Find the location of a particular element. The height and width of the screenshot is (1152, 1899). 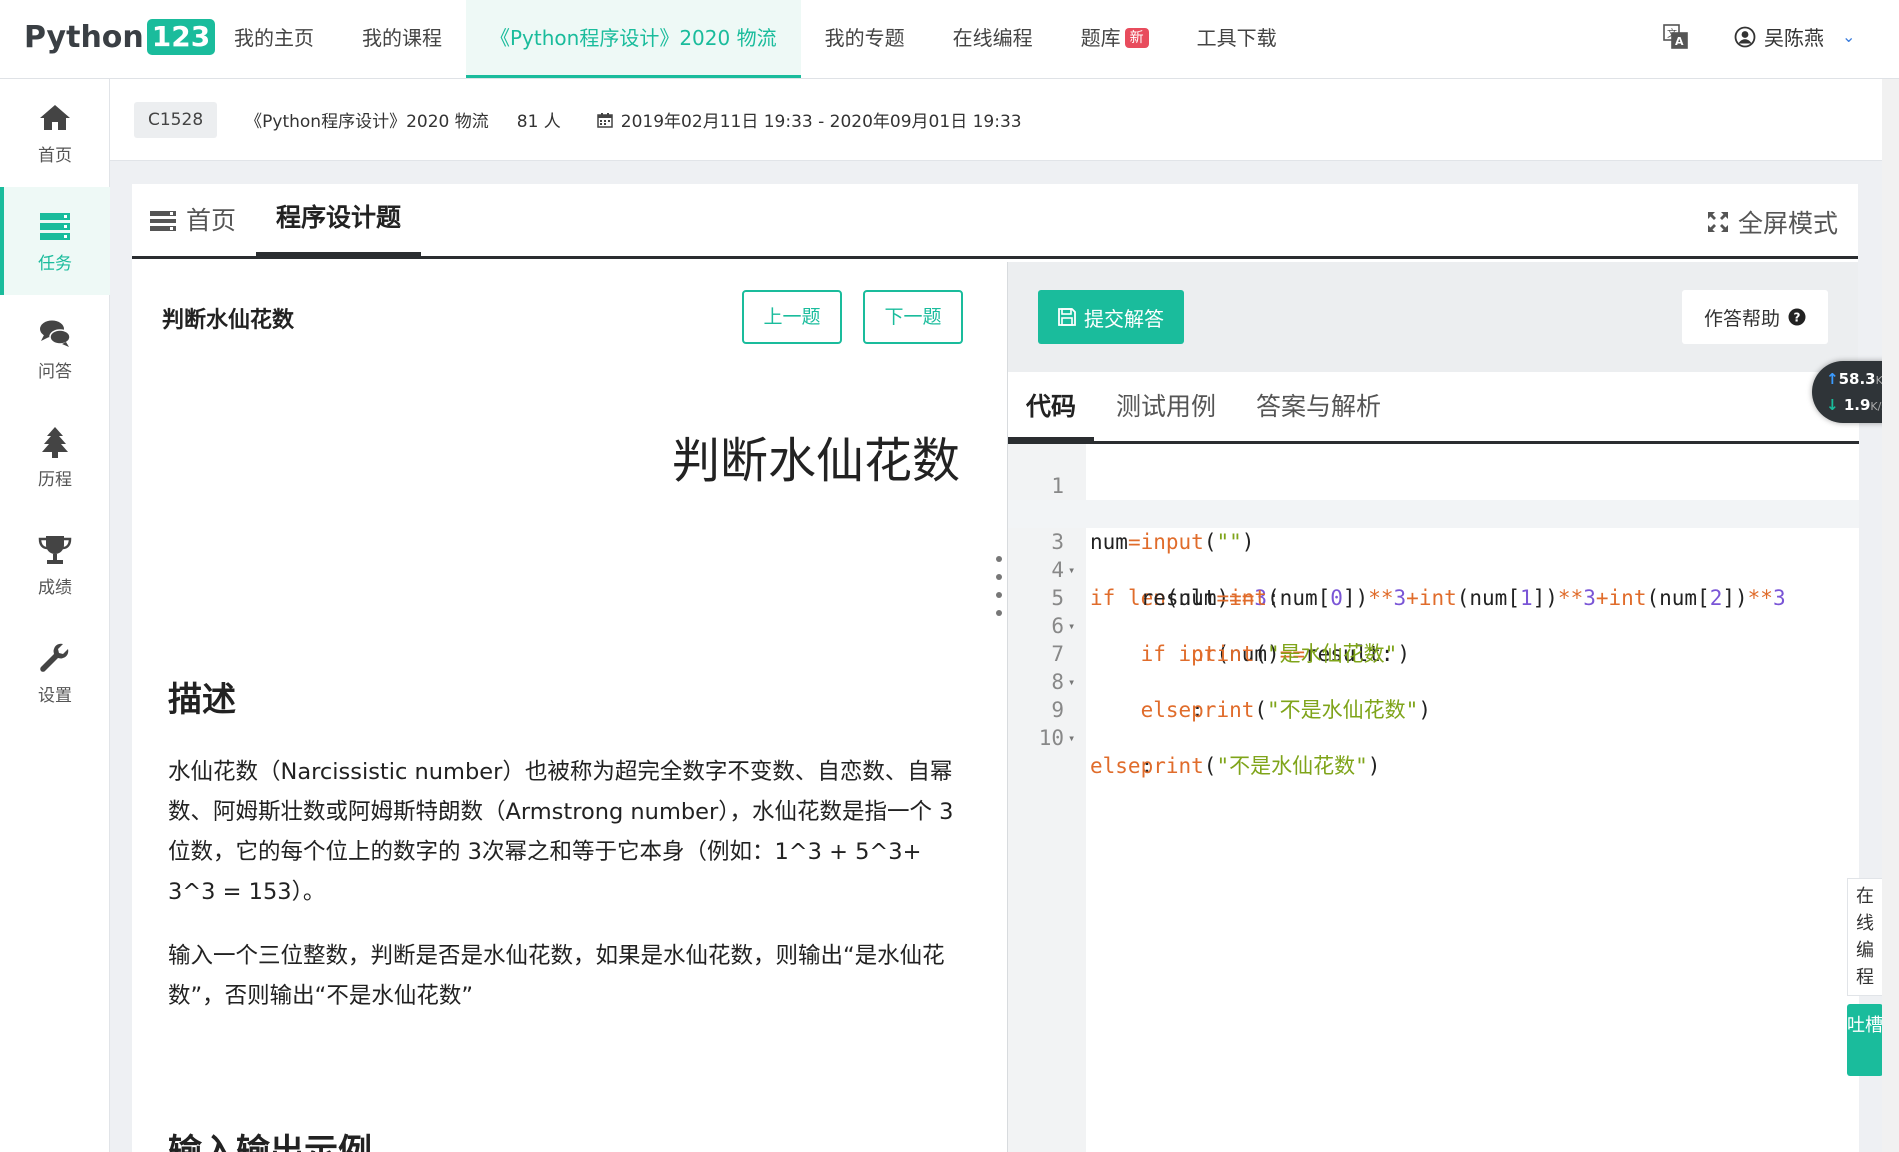

submit-answer-label: 提交解答 is located at coordinates (1124, 318).